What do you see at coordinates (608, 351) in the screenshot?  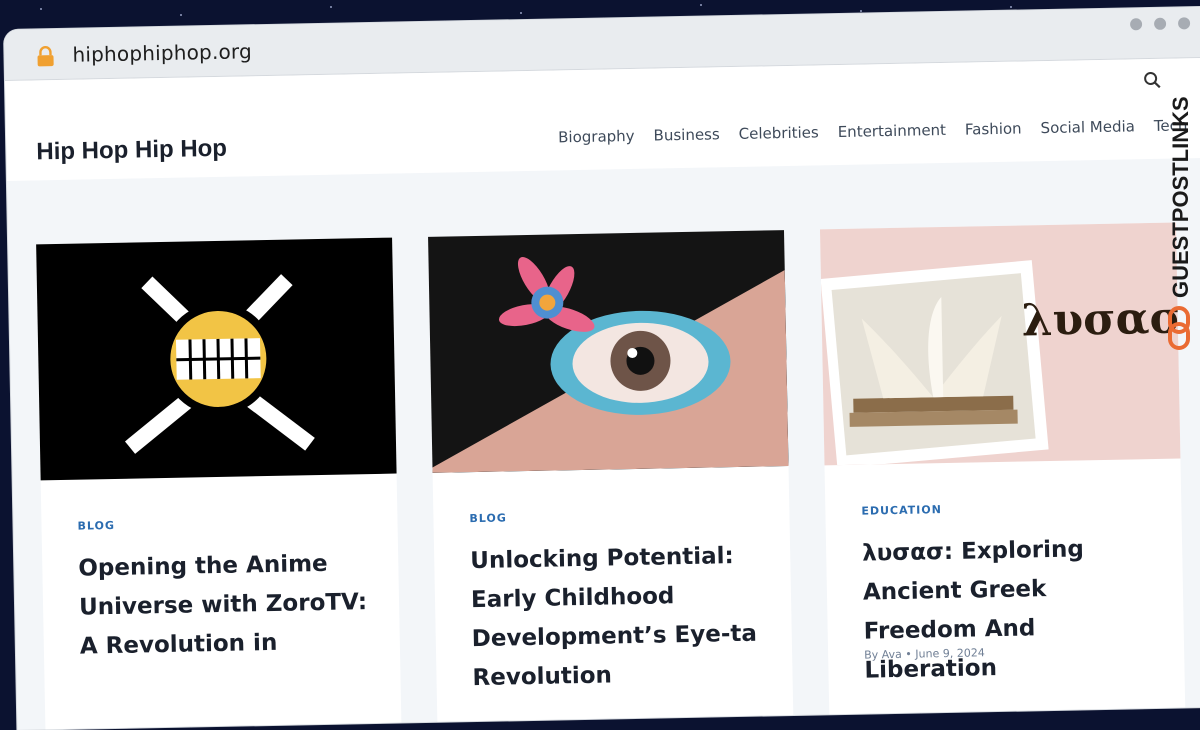 I see `post-image-eye-tattoo` at bounding box center [608, 351].